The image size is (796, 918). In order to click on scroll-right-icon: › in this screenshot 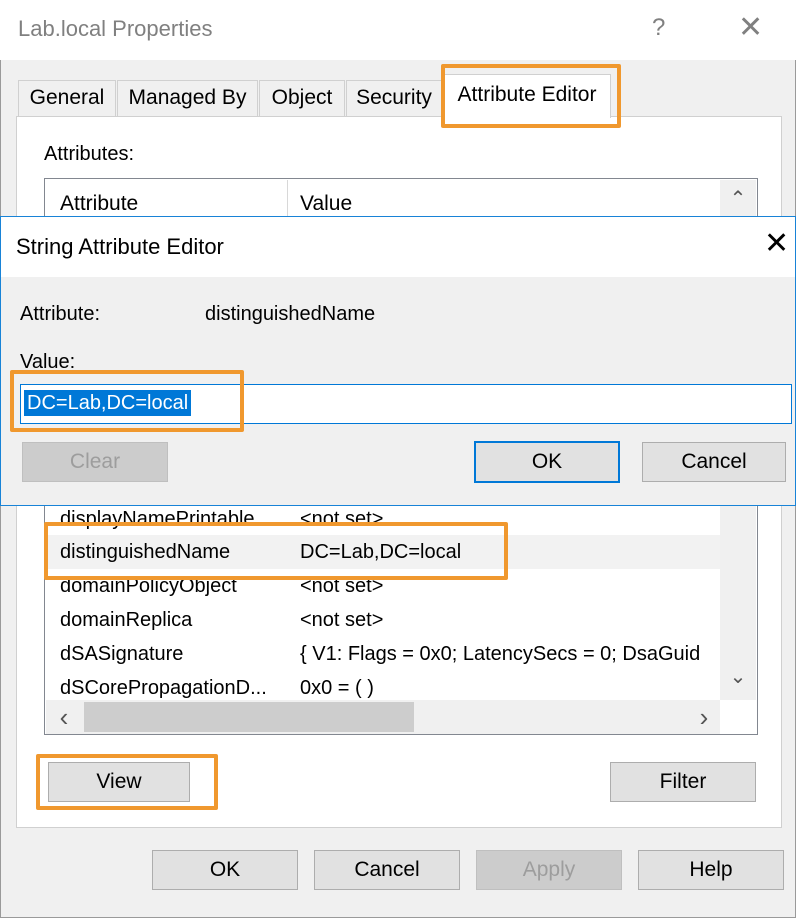, I will do `click(704, 717)`.